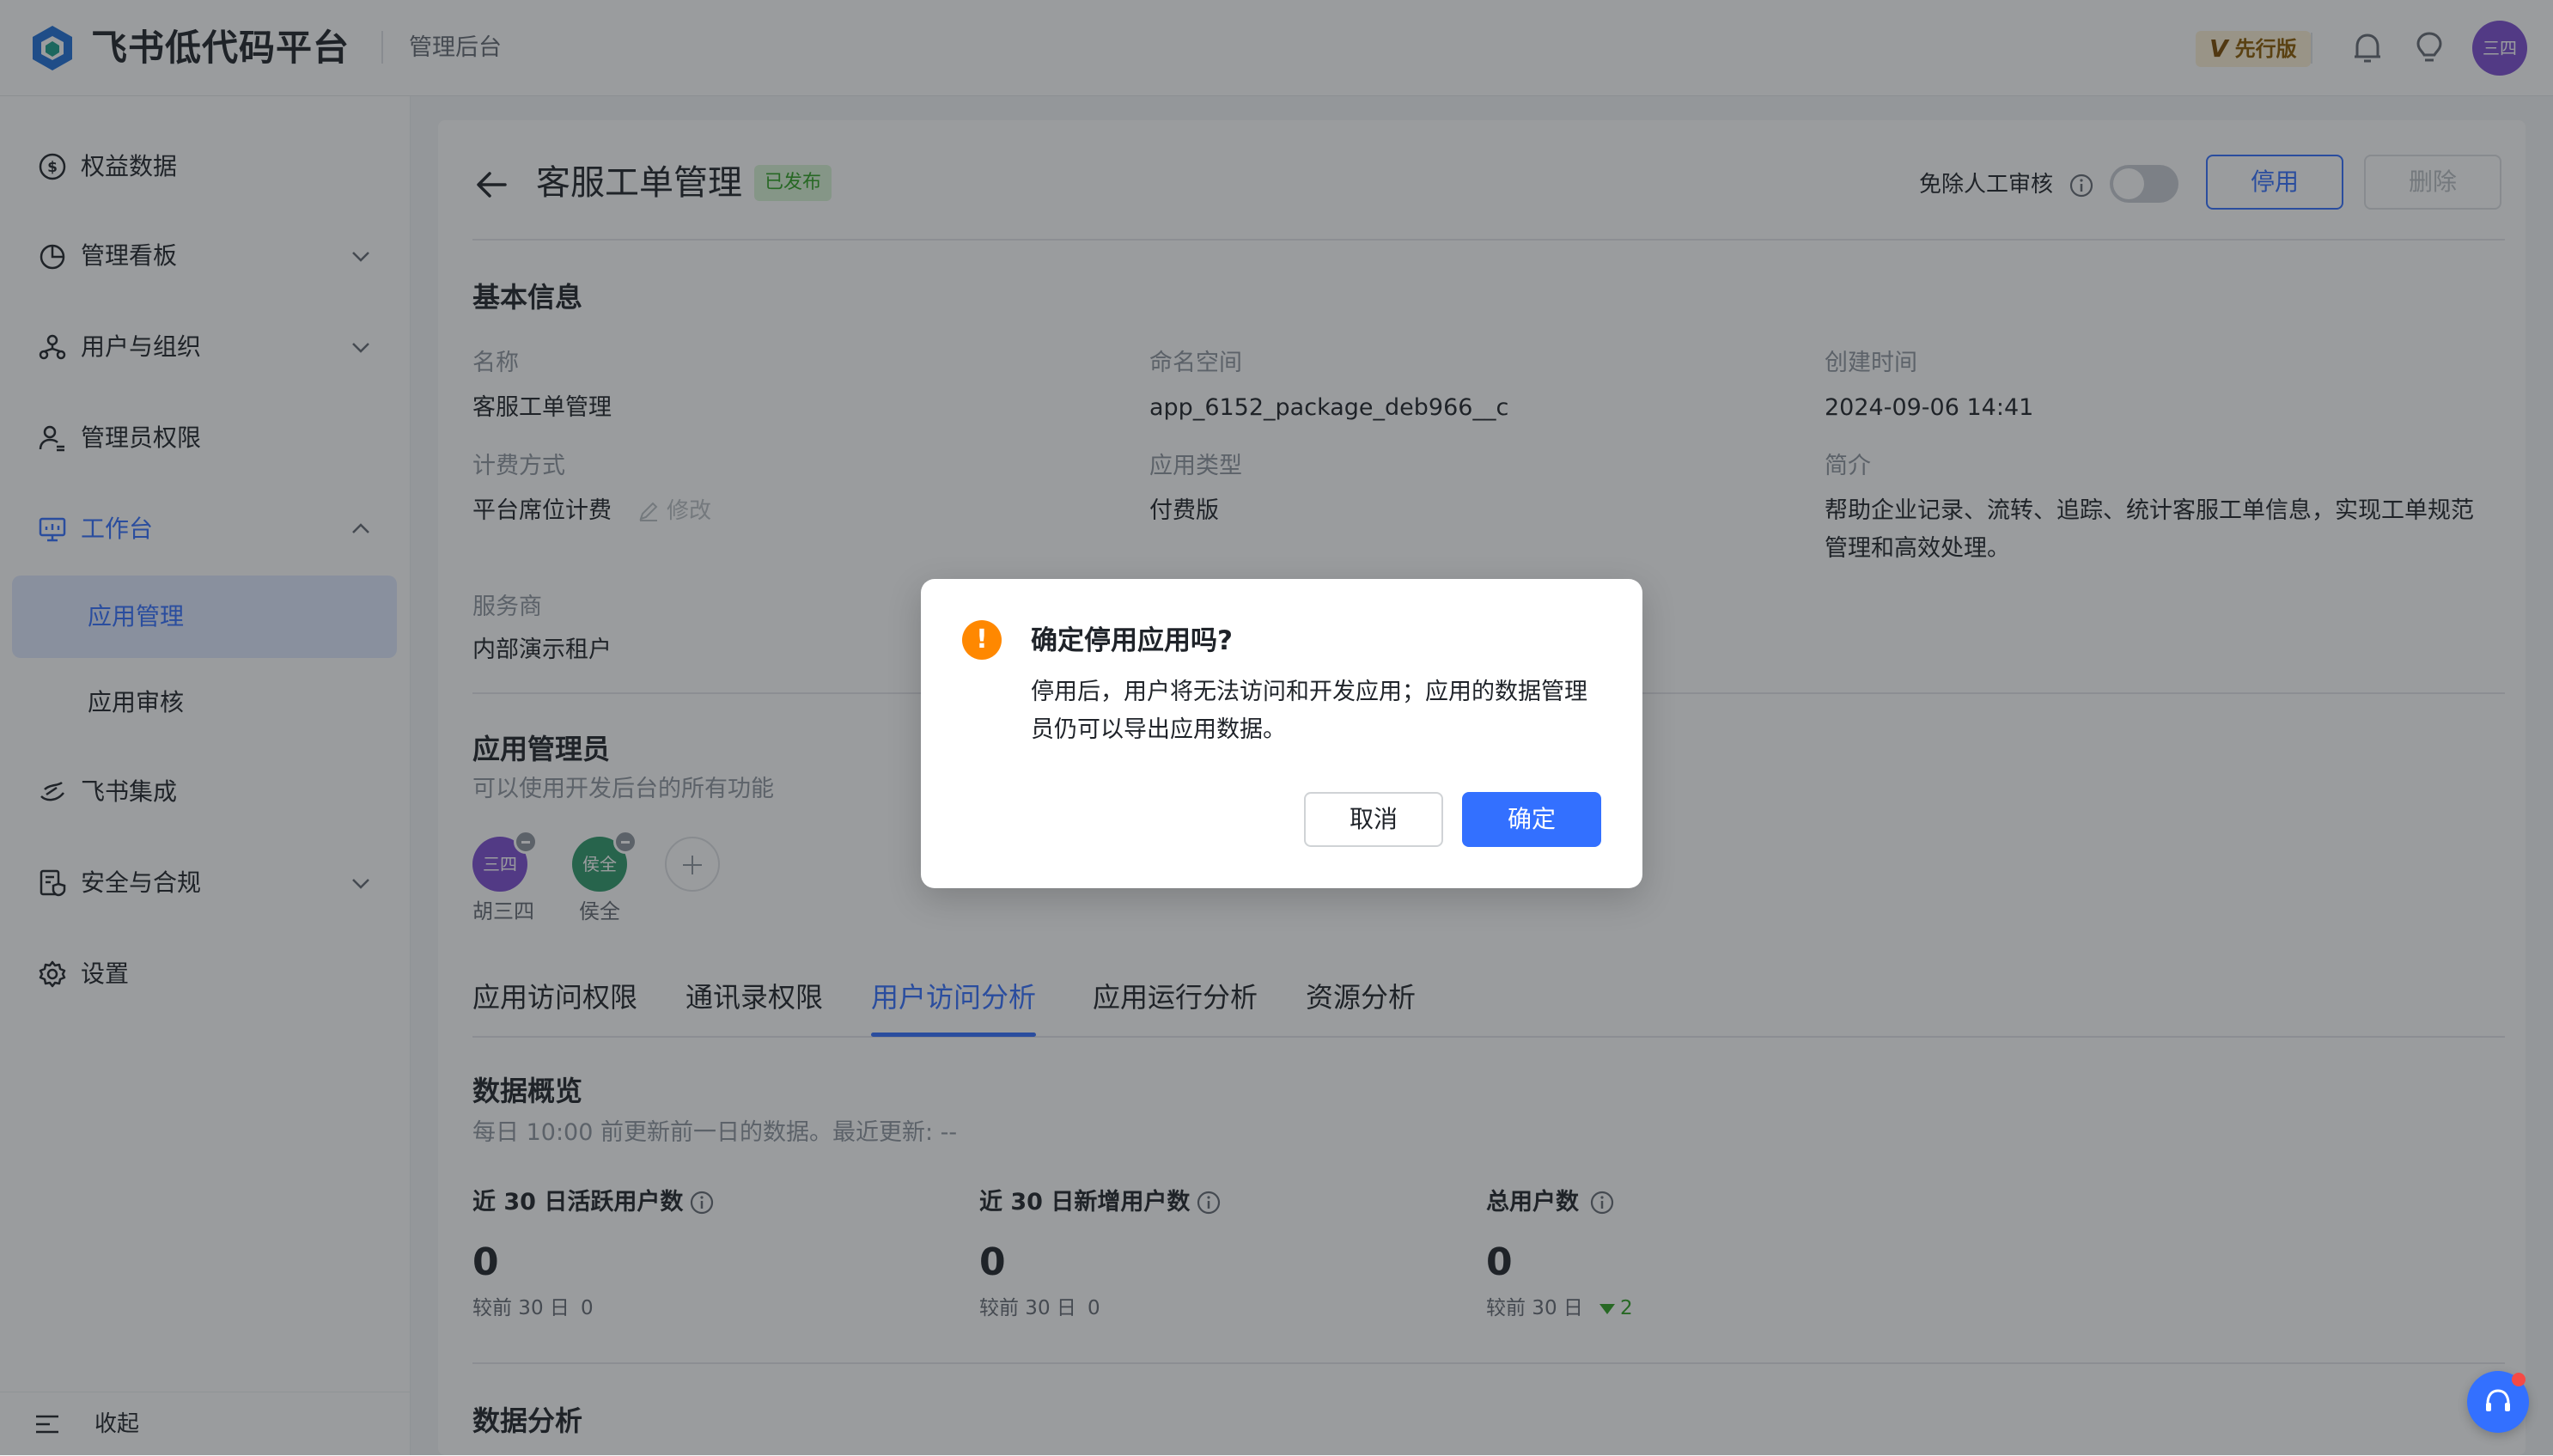 This screenshot has height=1456, width=2553. What do you see at coordinates (1309, 711) in the screenshot?
I see `dialog-body: 停用后，用户将无法访问和开发应用；应用的数据管理员仍可以导出应用数据。` at bounding box center [1309, 711].